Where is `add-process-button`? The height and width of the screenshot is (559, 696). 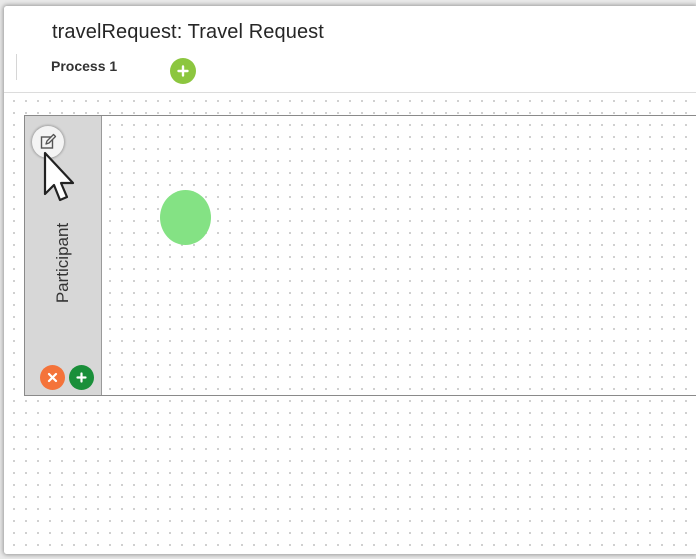 add-process-button is located at coordinates (183, 71).